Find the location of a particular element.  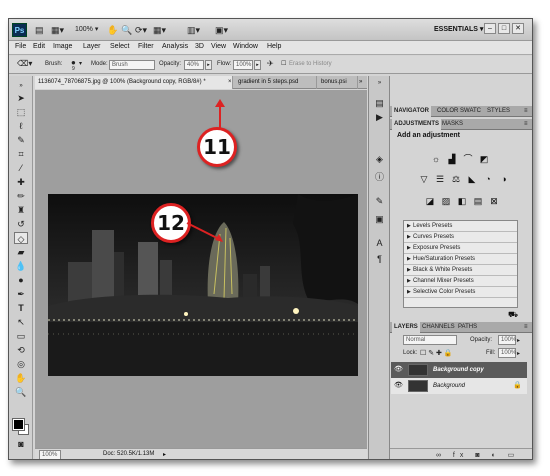

tab-styles: STYLES is located at coordinates (498, 111).